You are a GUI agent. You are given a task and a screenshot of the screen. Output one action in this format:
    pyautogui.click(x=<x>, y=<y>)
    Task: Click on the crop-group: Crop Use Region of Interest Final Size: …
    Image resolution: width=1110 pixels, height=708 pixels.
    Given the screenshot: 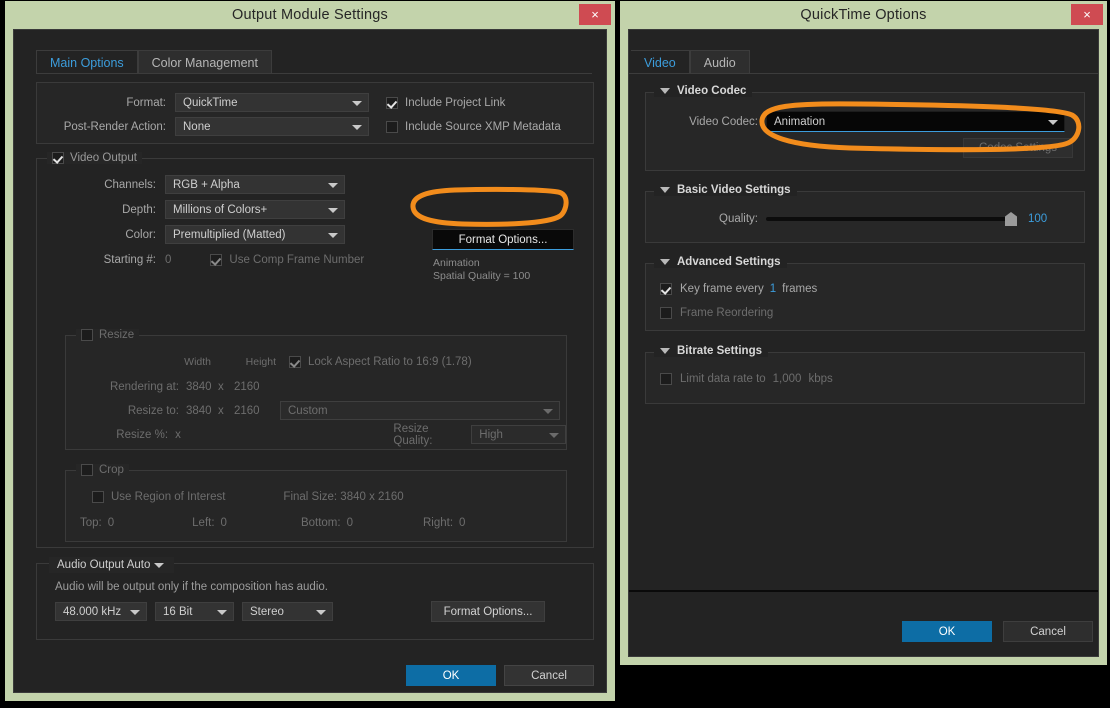 What is the action you would take?
    pyautogui.click(x=316, y=503)
    